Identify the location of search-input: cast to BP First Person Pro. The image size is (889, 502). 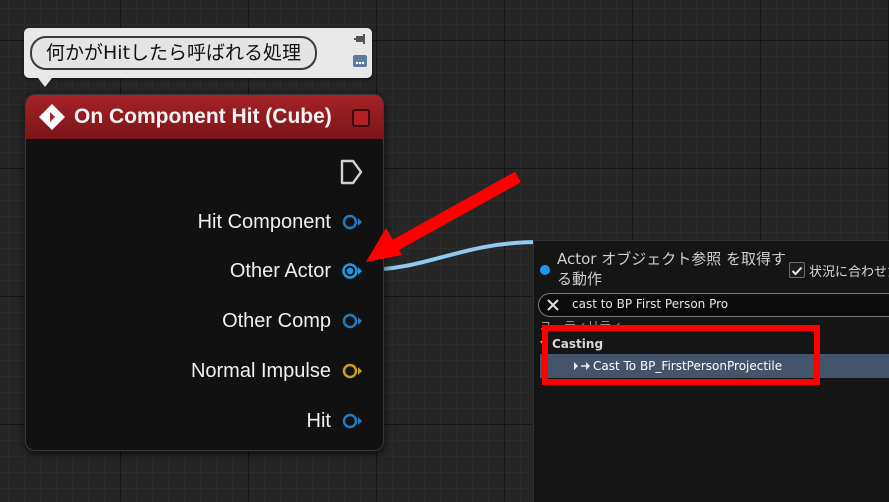
(713, 305).